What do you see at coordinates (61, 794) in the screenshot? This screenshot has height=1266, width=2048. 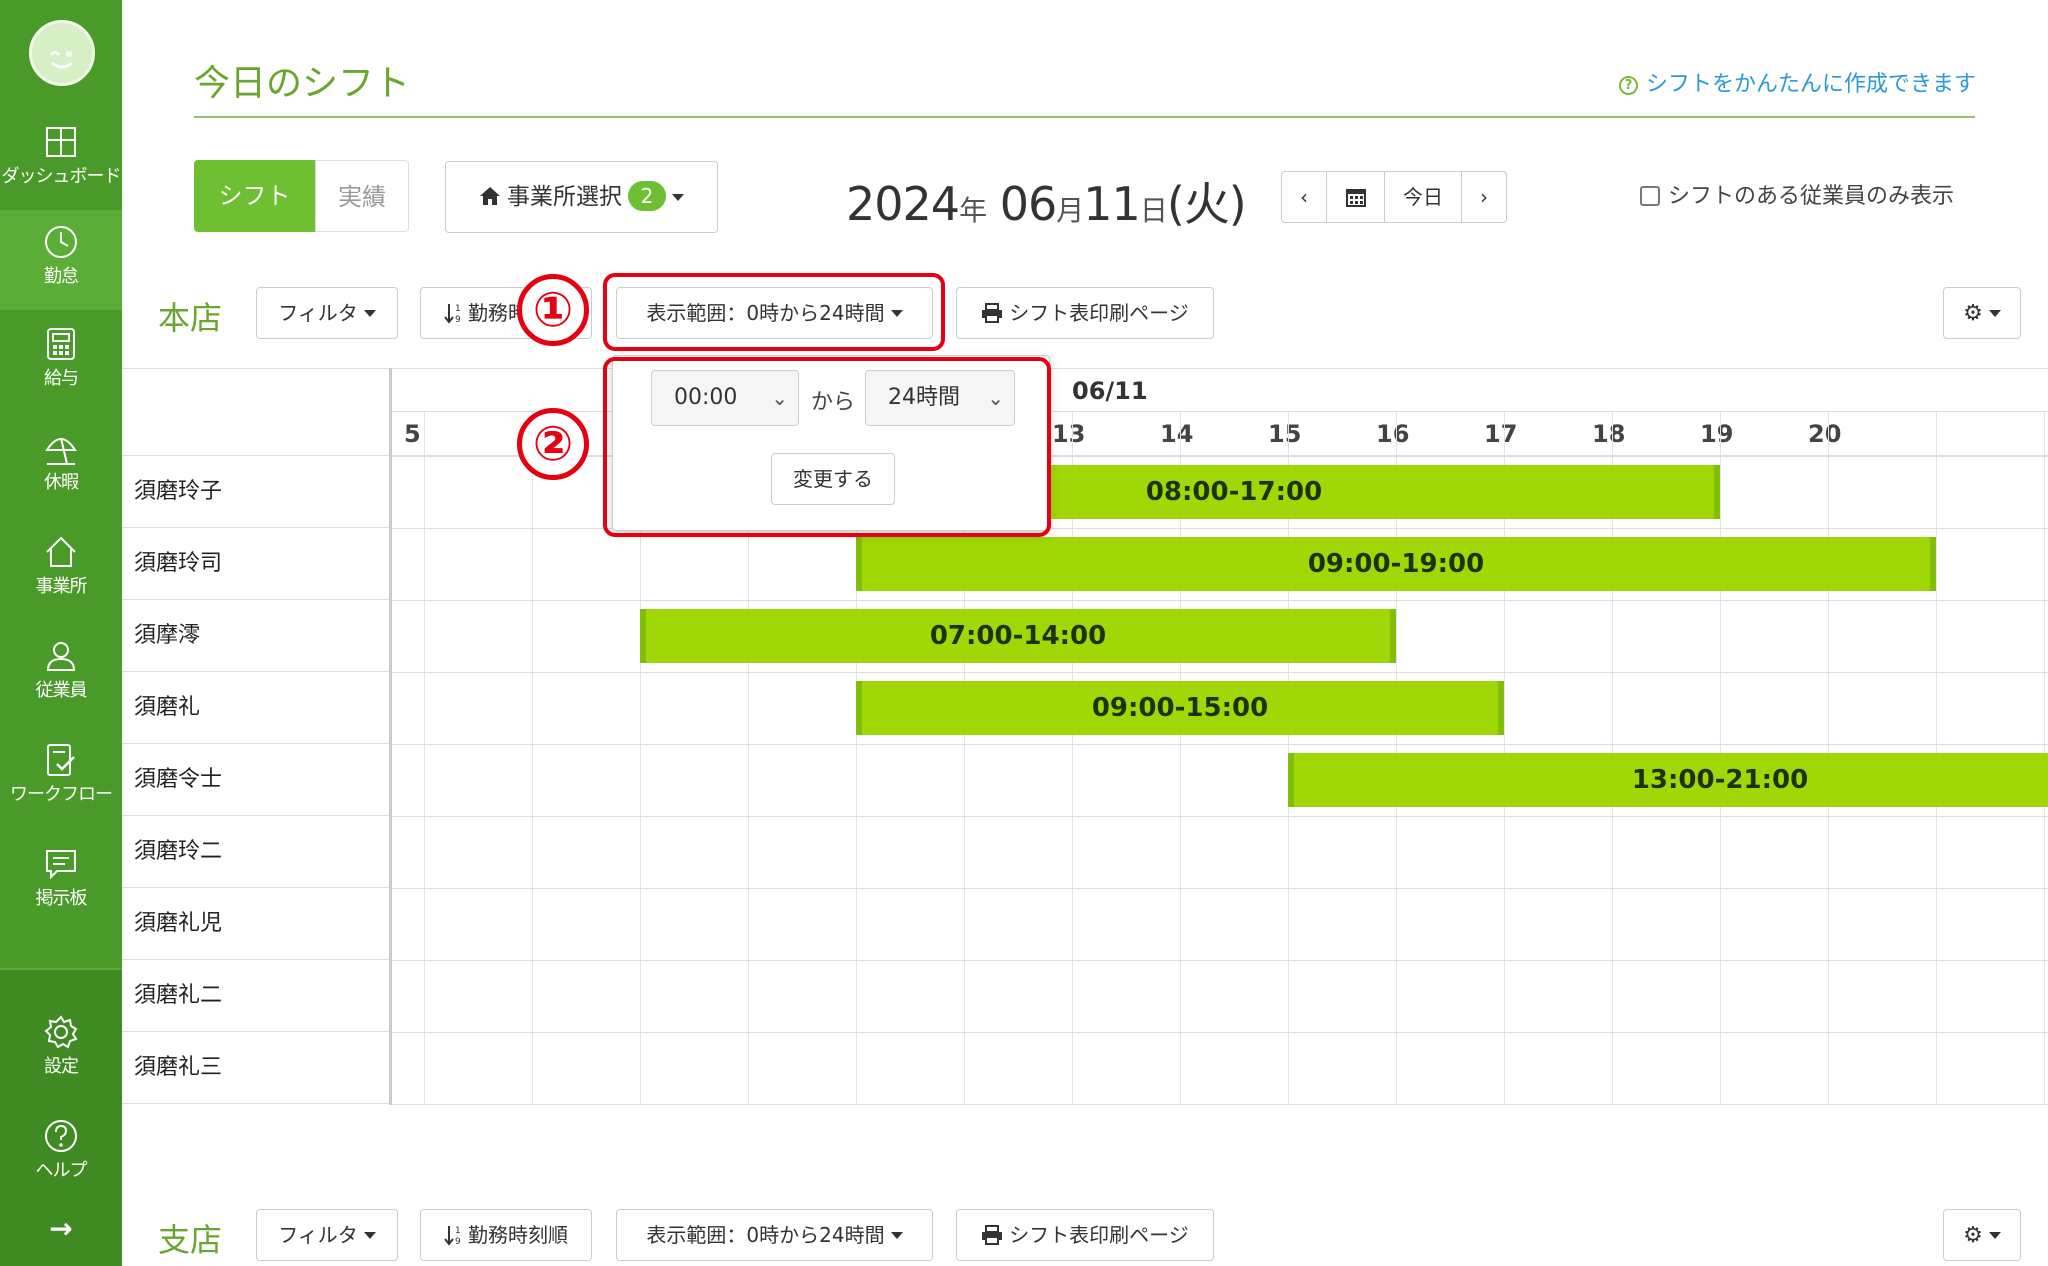 I see `sidebar-item-label: ワークフロー` at bounding box center [61, 794].